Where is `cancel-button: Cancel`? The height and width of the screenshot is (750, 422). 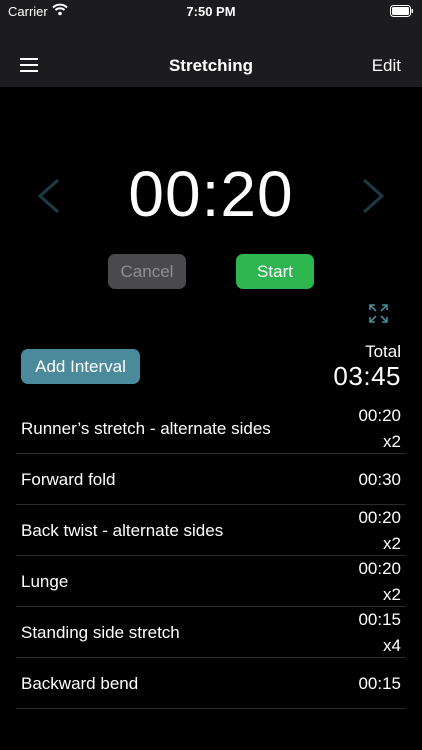 cancel-button: Cancel is located at coordinates (147, 271).